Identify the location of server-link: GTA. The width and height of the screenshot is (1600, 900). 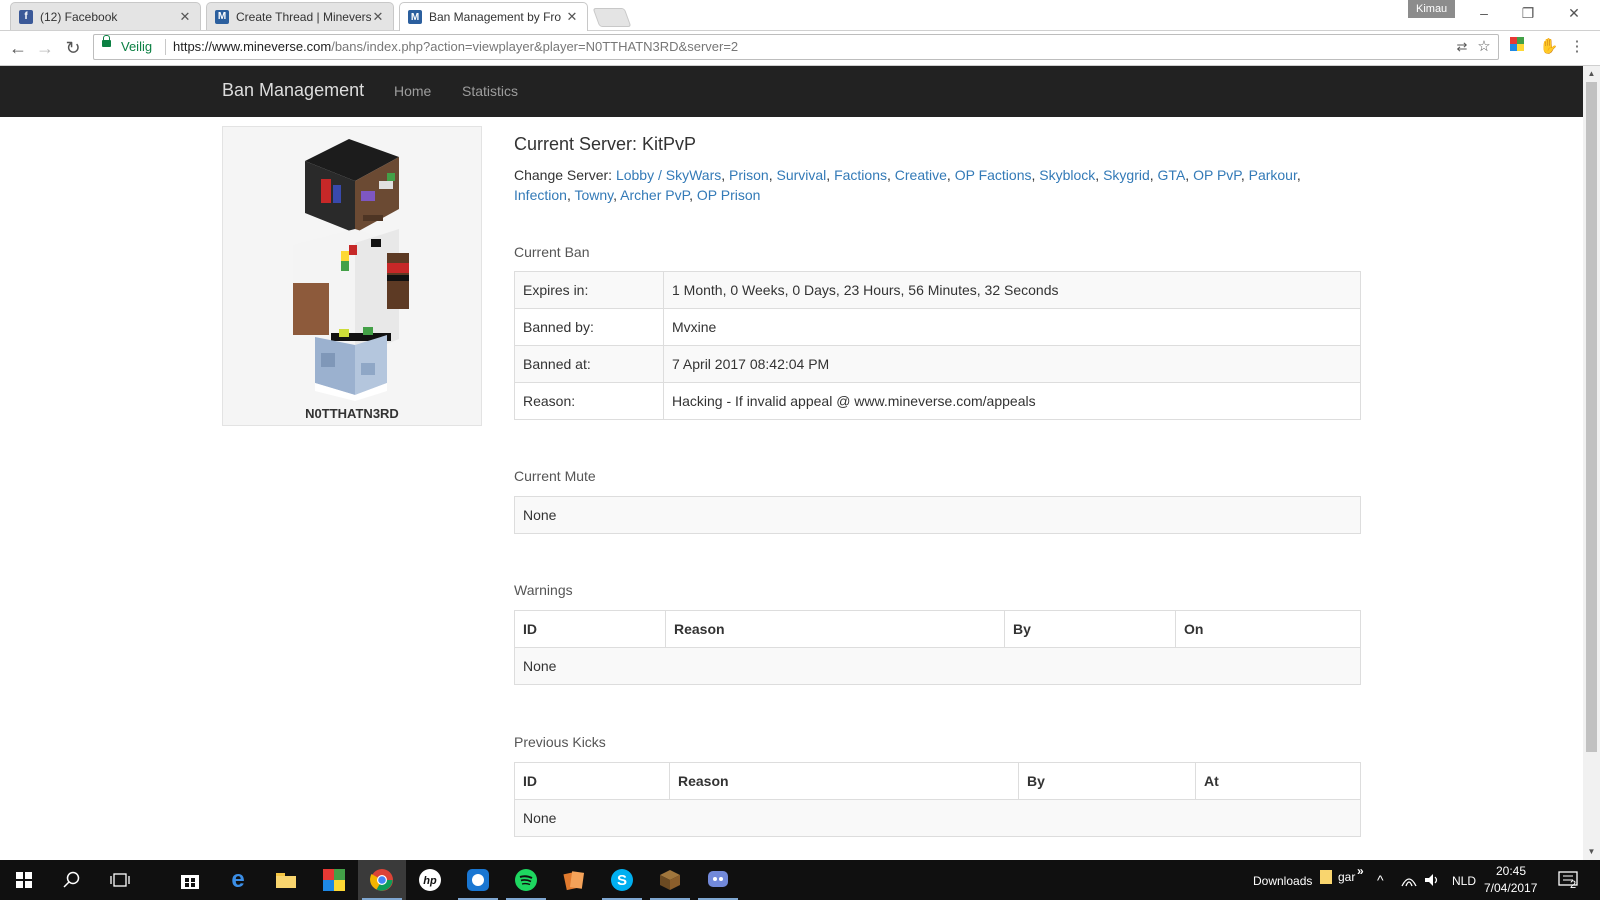
(1172, 175).